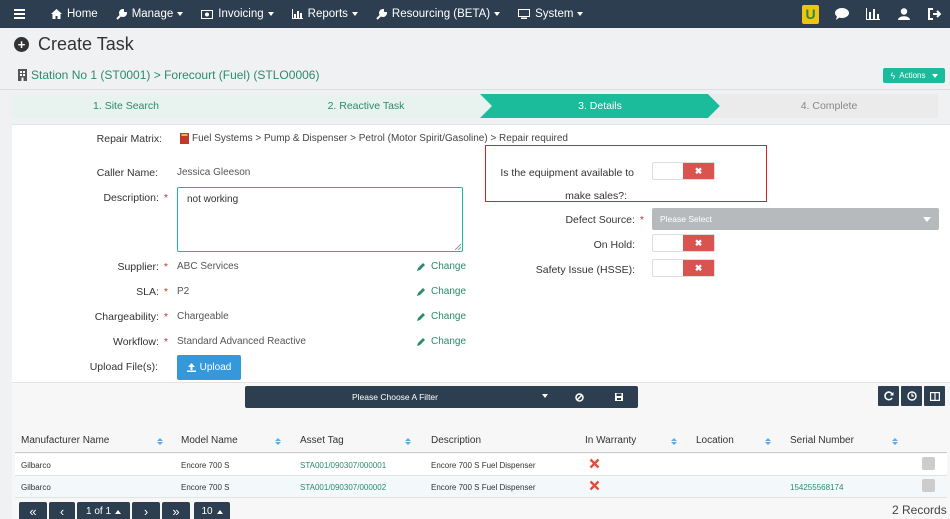 Image resolution: width=950 pixels, height=519 pixels. I want to click on user-button, so click(903, 14).